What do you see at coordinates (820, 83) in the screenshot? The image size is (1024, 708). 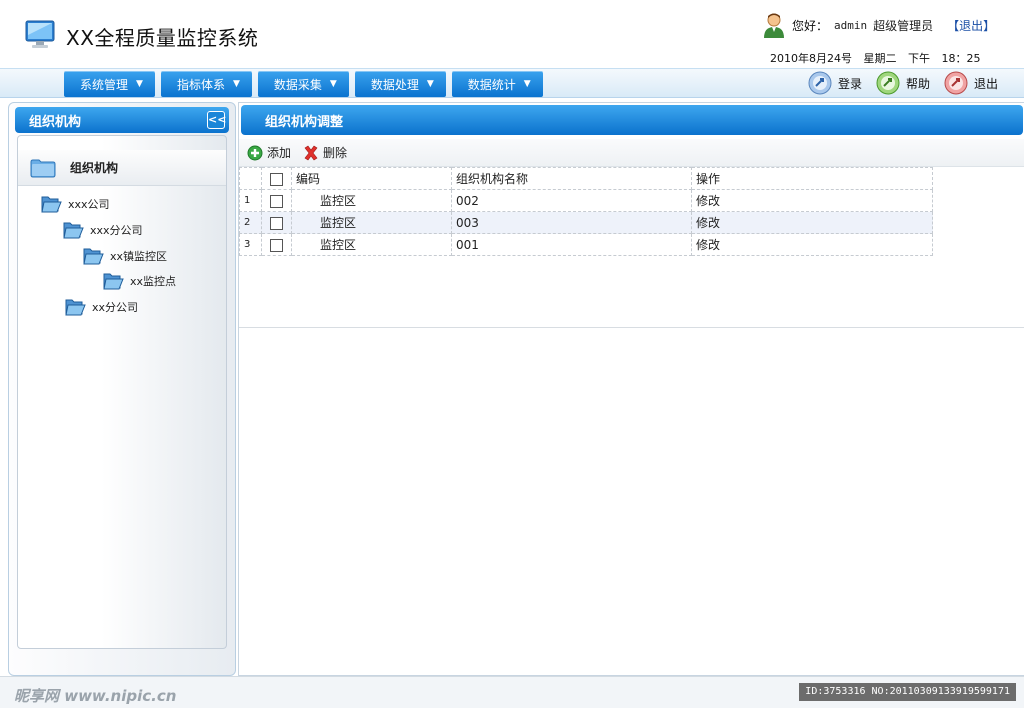 I see `login-icon` at bounding box center [820, 83].